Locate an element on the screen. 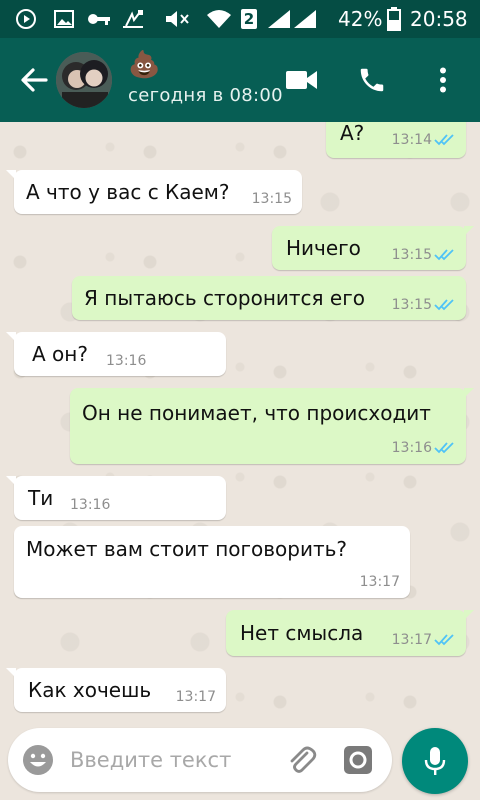 This screenshot has width=480, height=800. wifi-icon is located at coordinates (219, 19).